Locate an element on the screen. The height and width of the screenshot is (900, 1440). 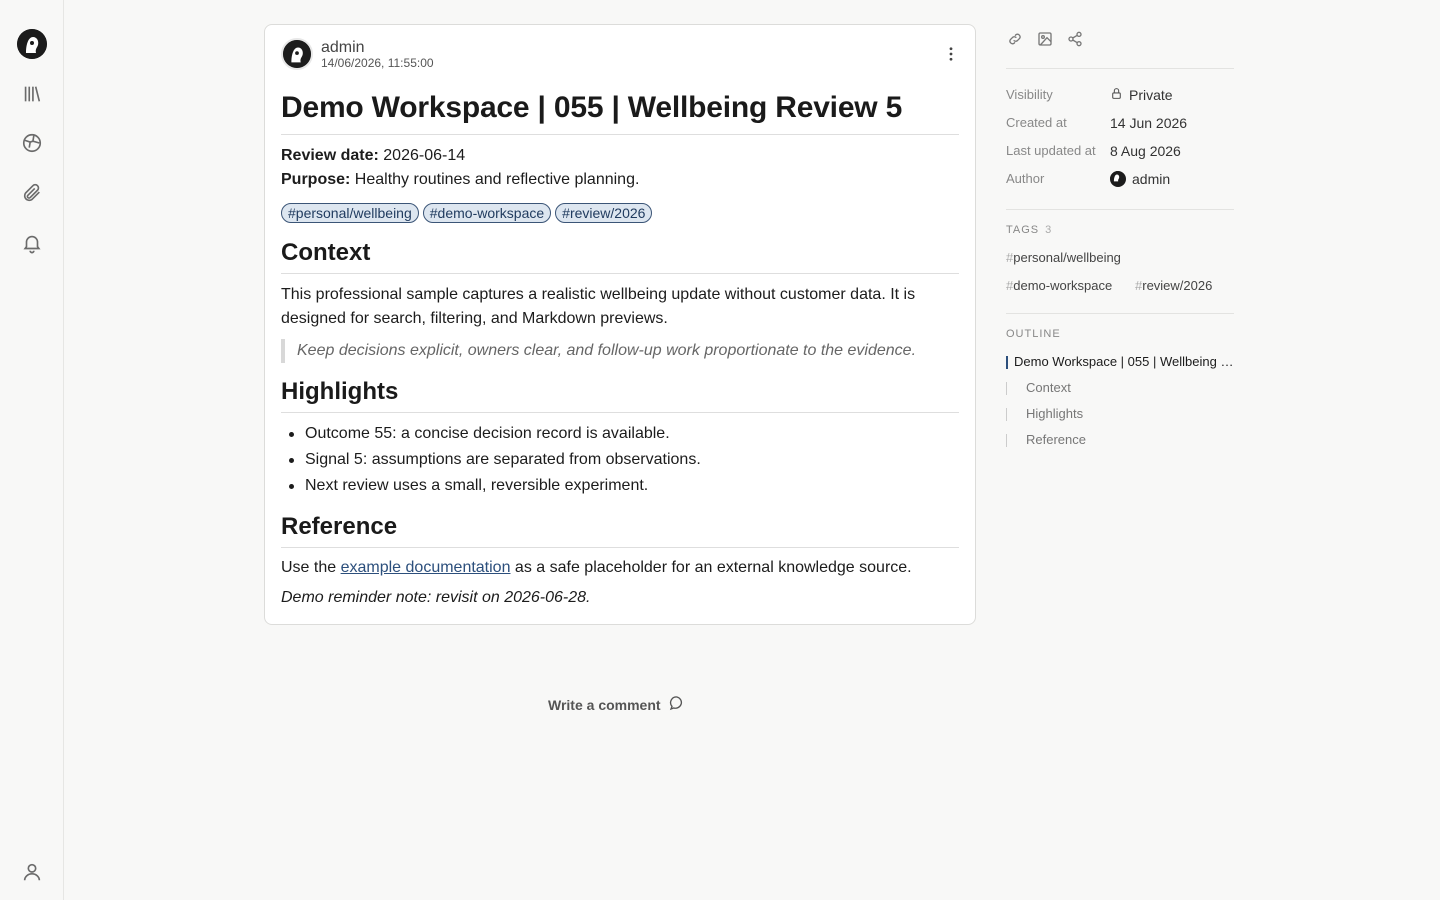
panel-tag-text: review/2026 is located at coordinates (1177, 285).